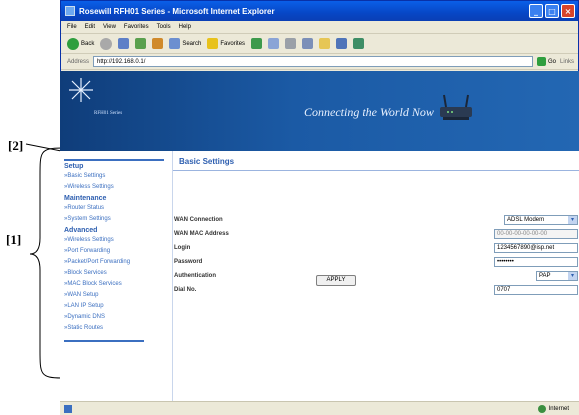 Image resolution: width=579 pixels, height=415 pixels. Describe the element at coordinates (188, 262) in the screenshot. I see `password-label: Password` at that location.